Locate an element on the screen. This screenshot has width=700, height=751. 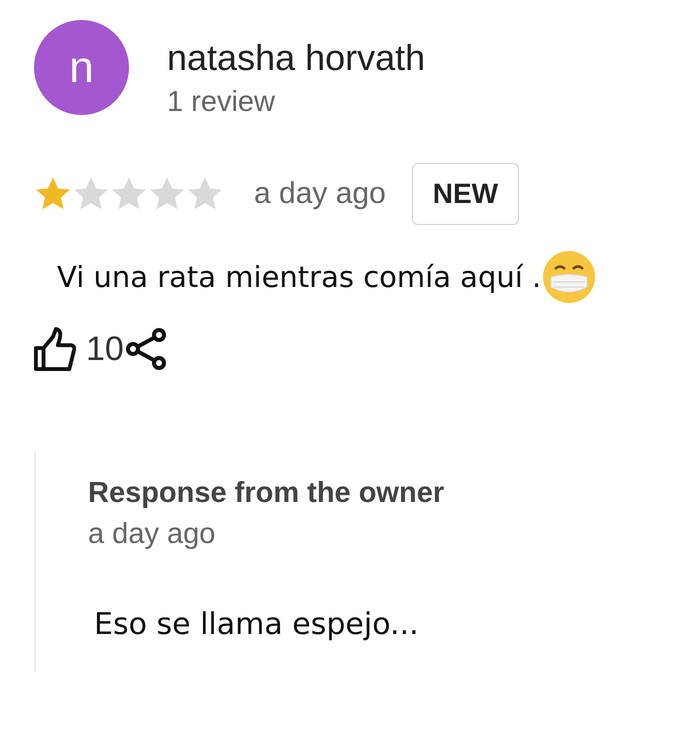
author-name: natasha horvath is located at coordinates (296, 58).